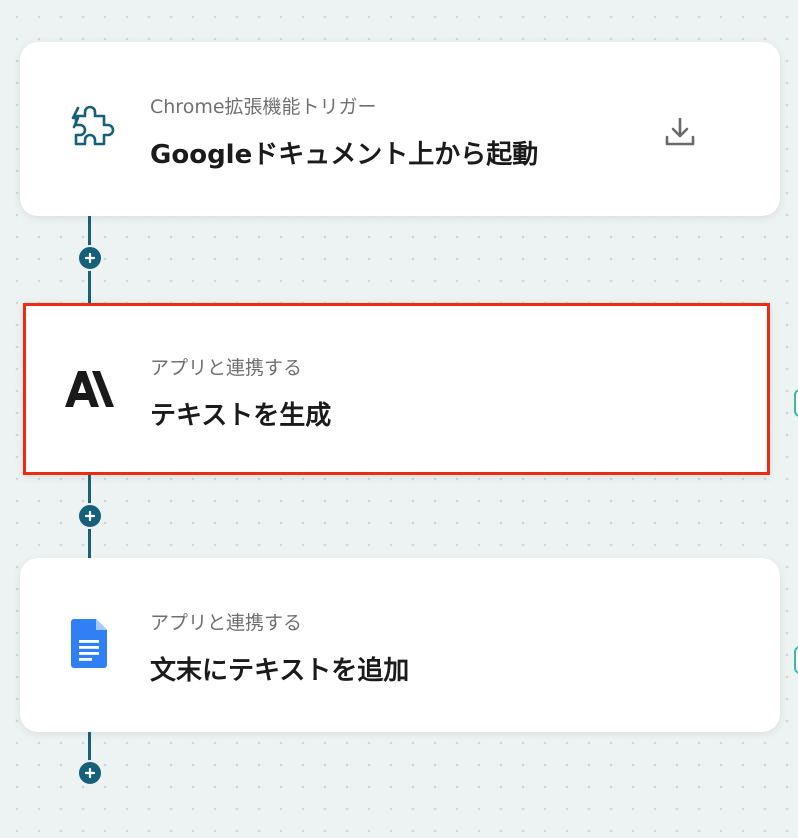 This screenshot has height=838, width=798. I want to click on puzzle-icon, so click(90, 128).